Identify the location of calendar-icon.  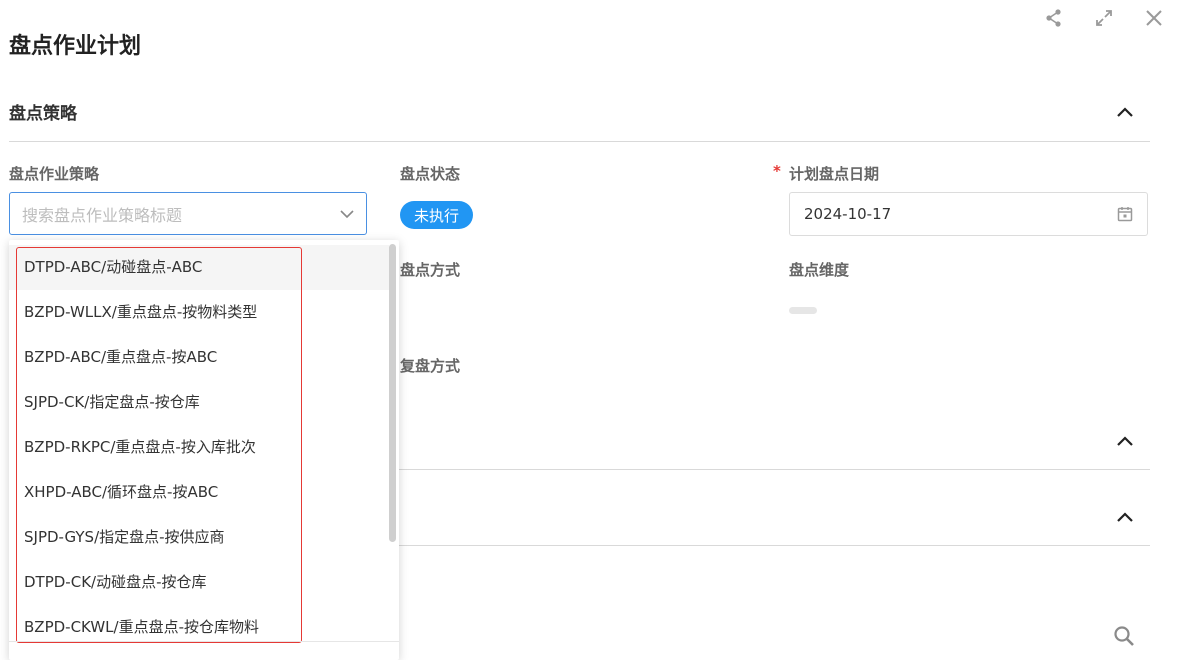
(1125, 214).